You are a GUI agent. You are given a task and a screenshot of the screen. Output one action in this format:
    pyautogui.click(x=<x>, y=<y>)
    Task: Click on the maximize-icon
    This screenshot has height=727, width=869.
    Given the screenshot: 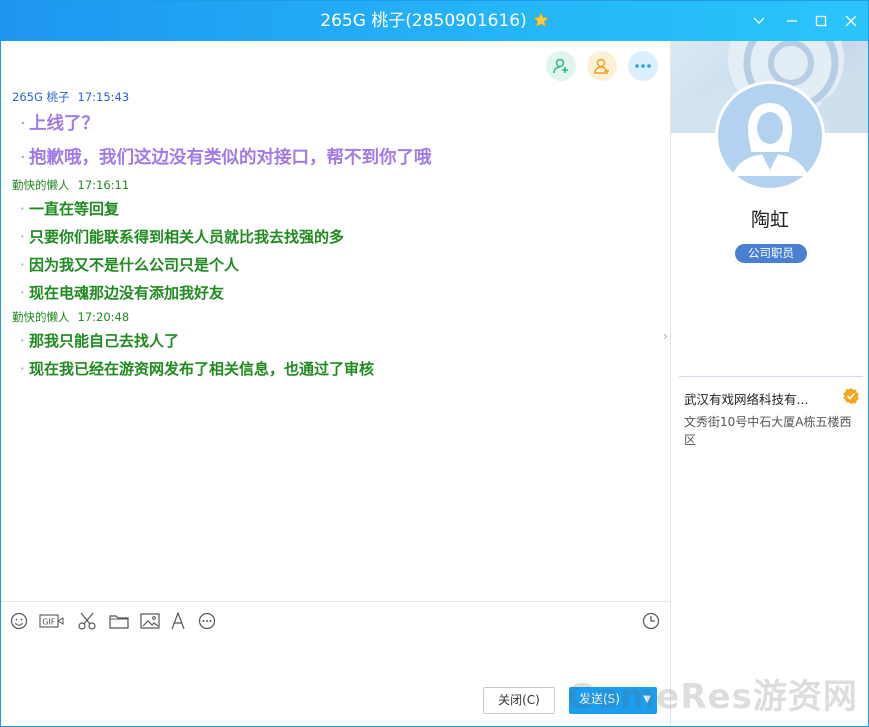 What is the action you would take?
    pyautogui.click(x=821, y=21)
    